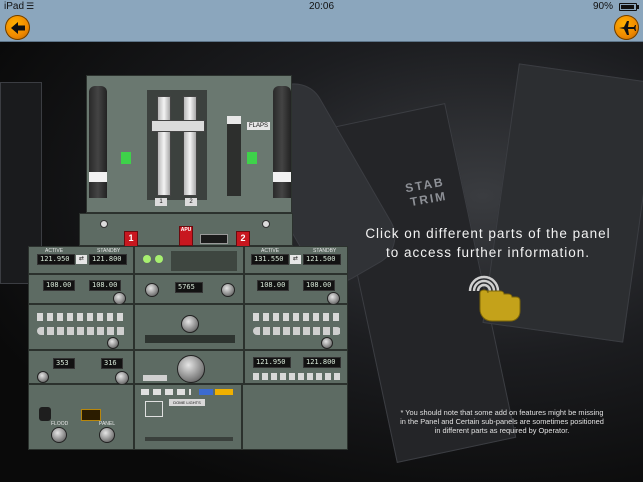  I want to click on engine-1-fire-handle: 1, so click(131, 239).